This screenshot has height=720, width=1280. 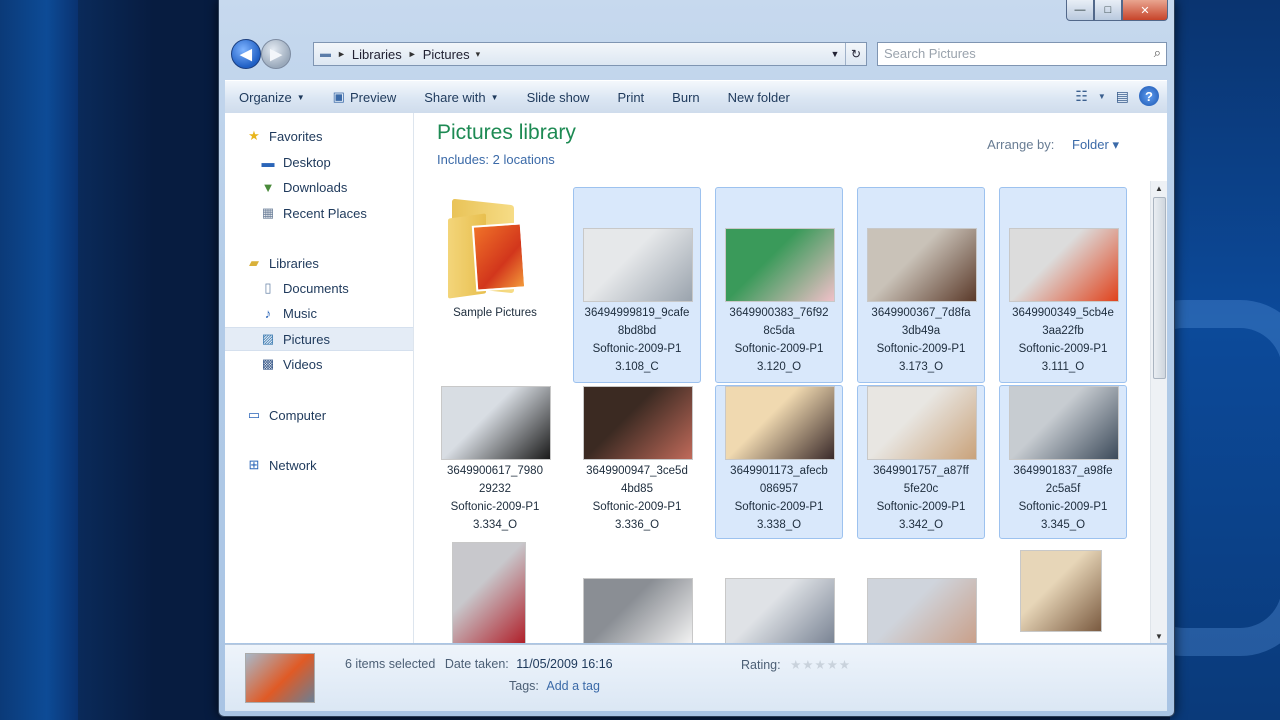 I want to click on slide-show-button: Slide show, so click(x=558, y=97).